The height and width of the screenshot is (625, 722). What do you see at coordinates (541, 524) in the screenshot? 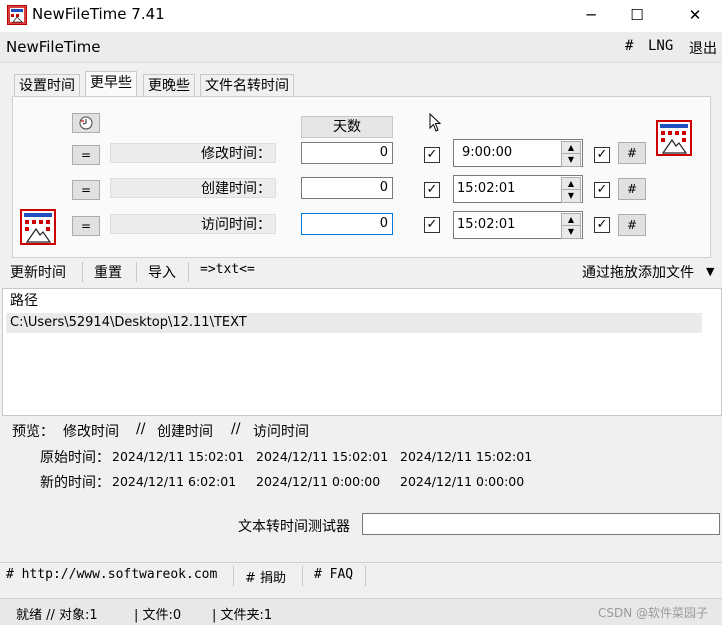
I see `text-to-time-tester-input` at bounding box center [541, 524].